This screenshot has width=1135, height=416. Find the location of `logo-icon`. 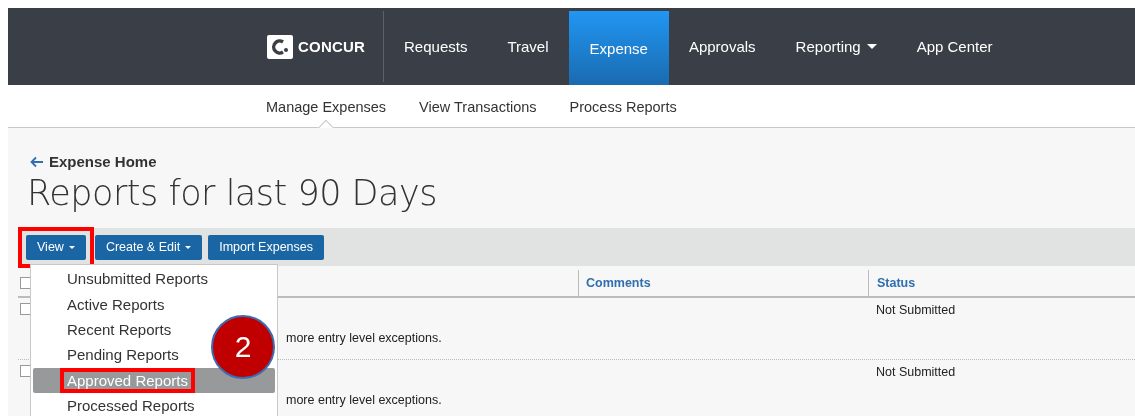

logo-icon is located at coordinates (280, 46).